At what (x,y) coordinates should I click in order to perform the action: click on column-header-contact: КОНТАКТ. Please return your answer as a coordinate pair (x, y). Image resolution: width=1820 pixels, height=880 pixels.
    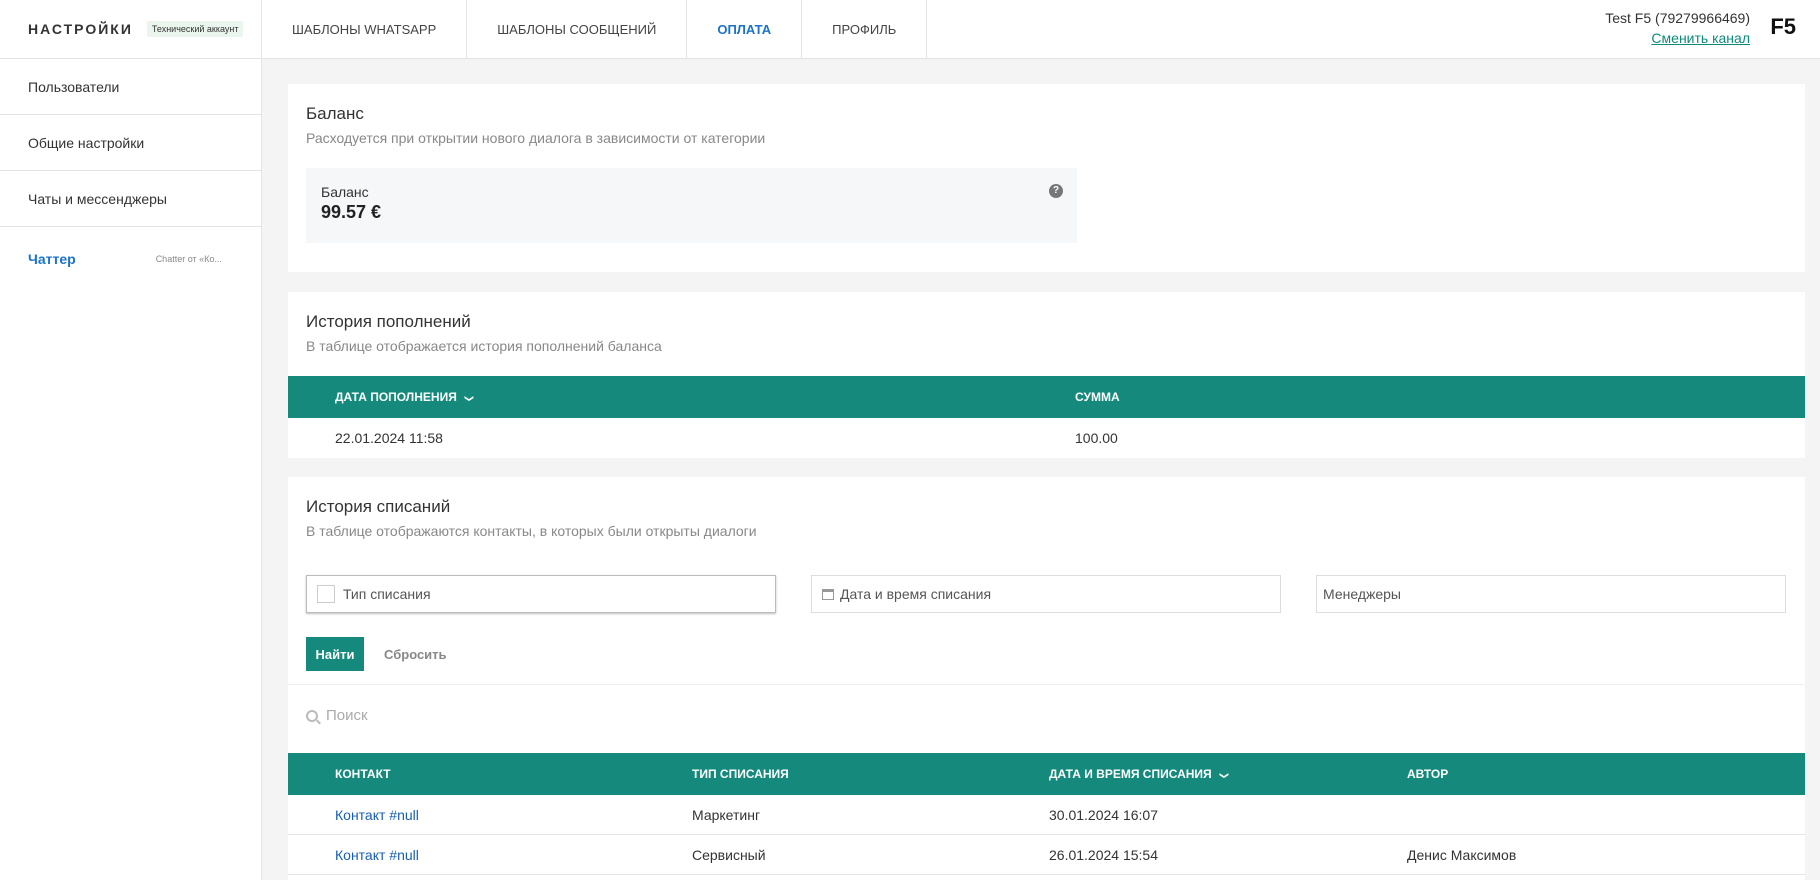
    Looking at the image, I should click on (363, 774).